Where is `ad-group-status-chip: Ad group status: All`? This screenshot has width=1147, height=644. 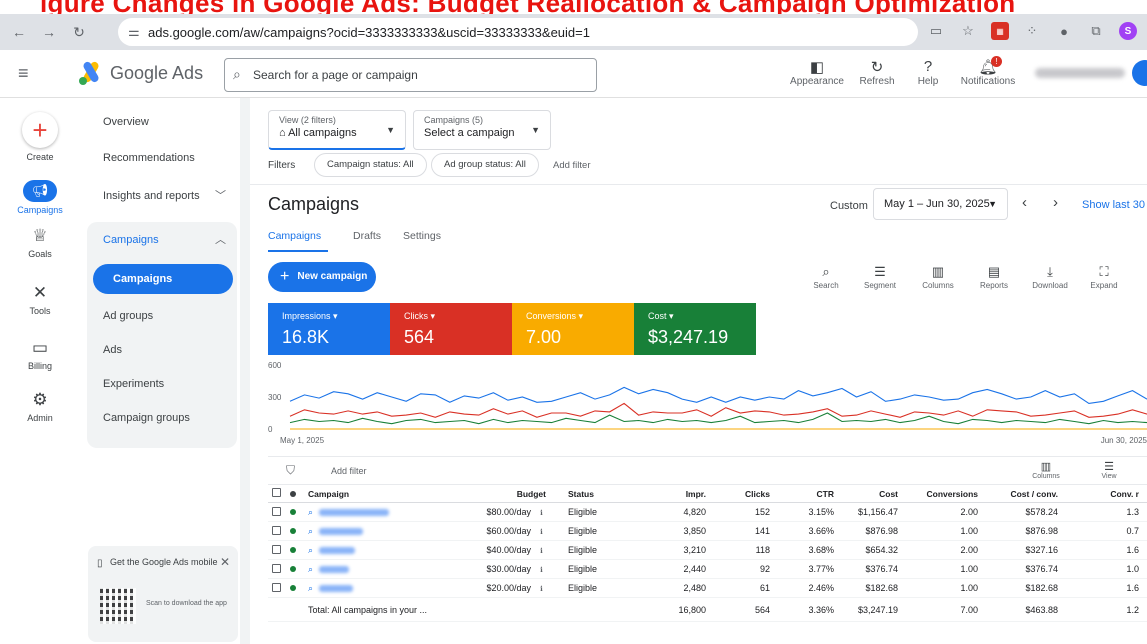
ad-group-status-chip: Ad group status: All is located at coordinates (485, 165).